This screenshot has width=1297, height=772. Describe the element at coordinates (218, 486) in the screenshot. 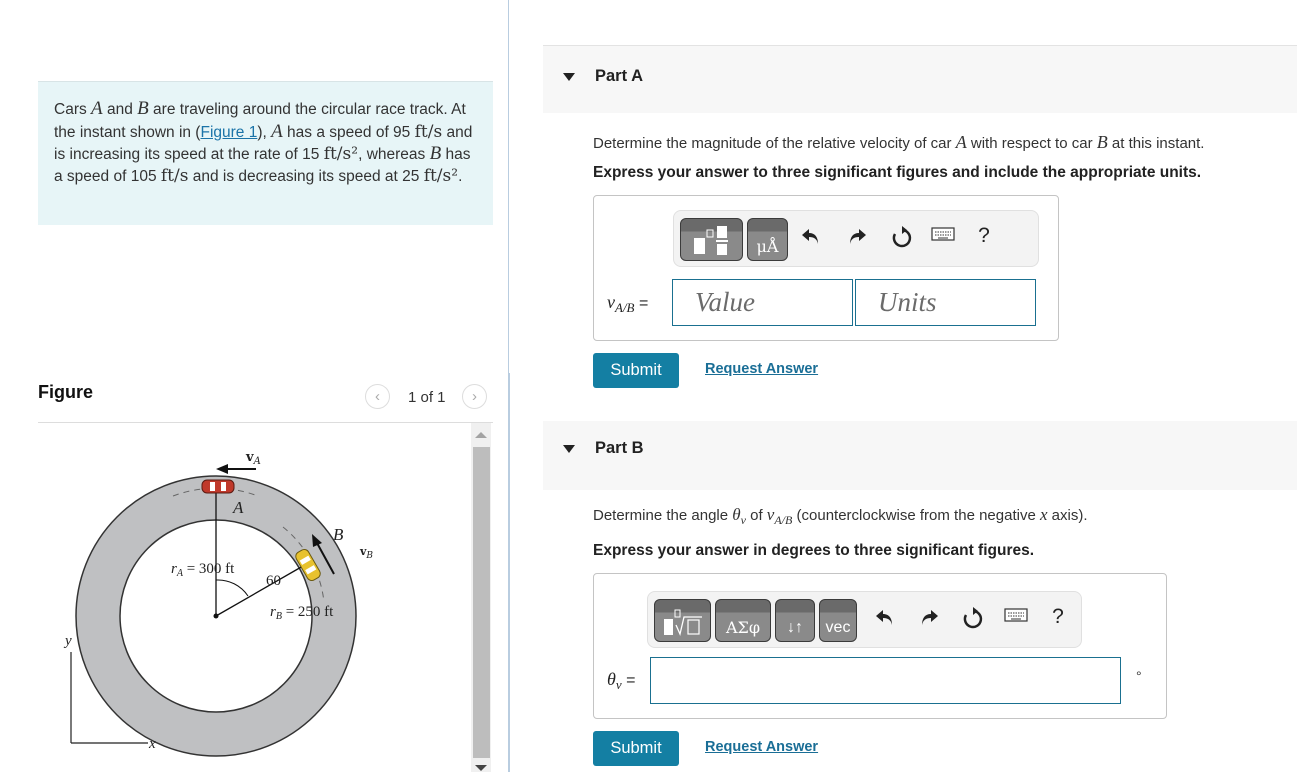

I see `car-a` at that location.